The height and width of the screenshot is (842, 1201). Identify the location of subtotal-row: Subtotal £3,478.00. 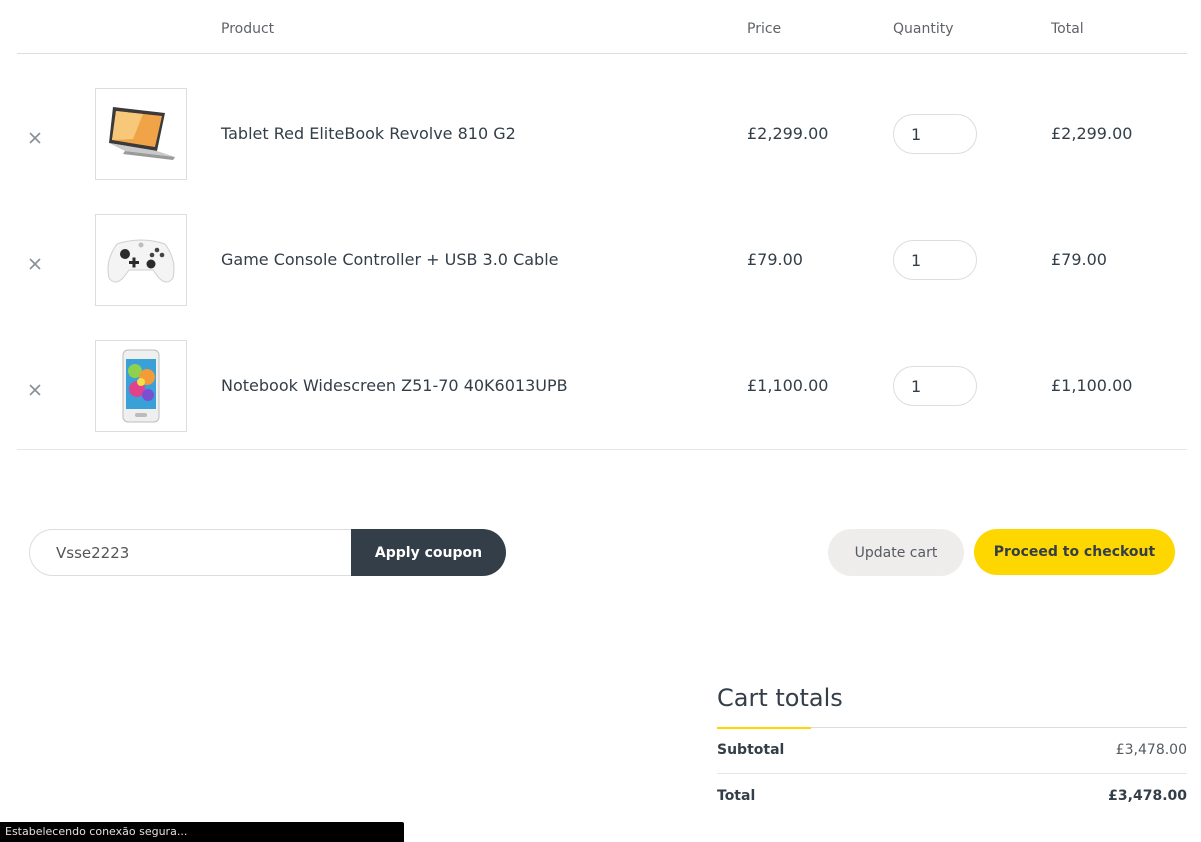
(952, 751).